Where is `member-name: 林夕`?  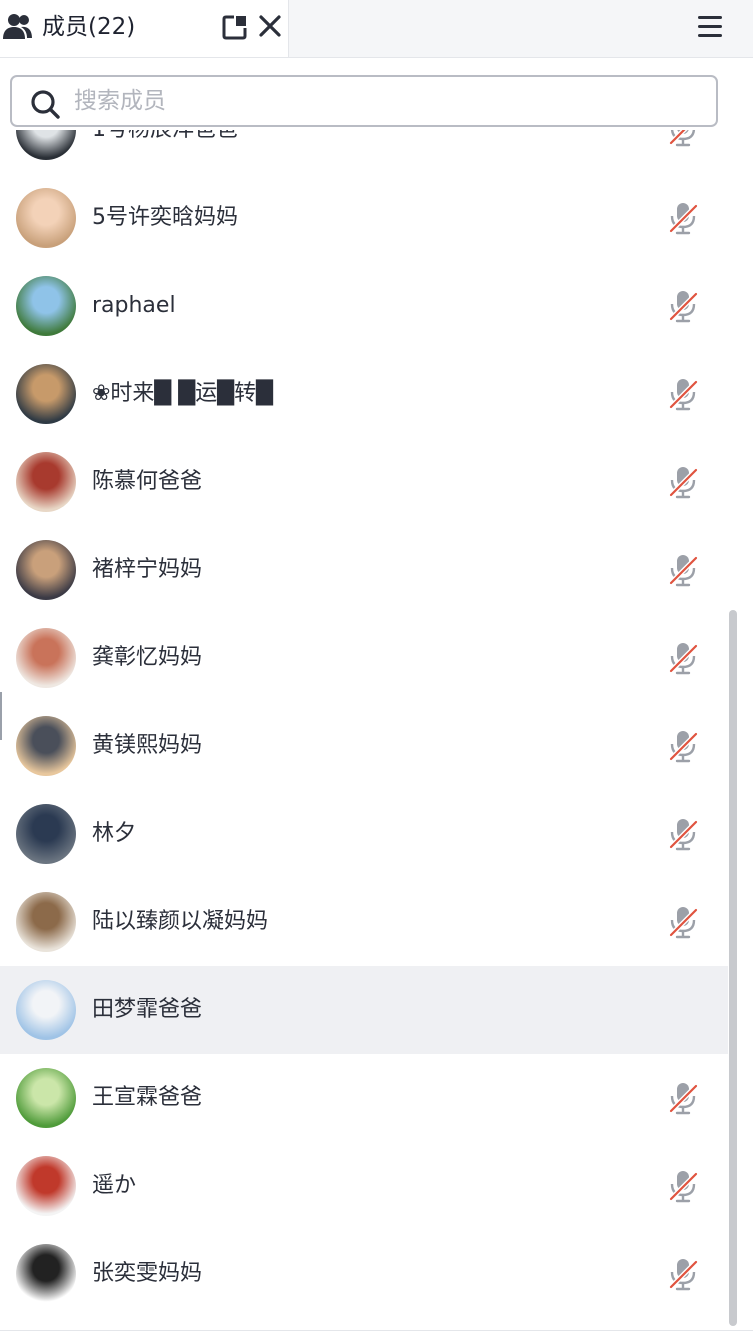
member-name: 林夕 is located at coordinates (114, 833).